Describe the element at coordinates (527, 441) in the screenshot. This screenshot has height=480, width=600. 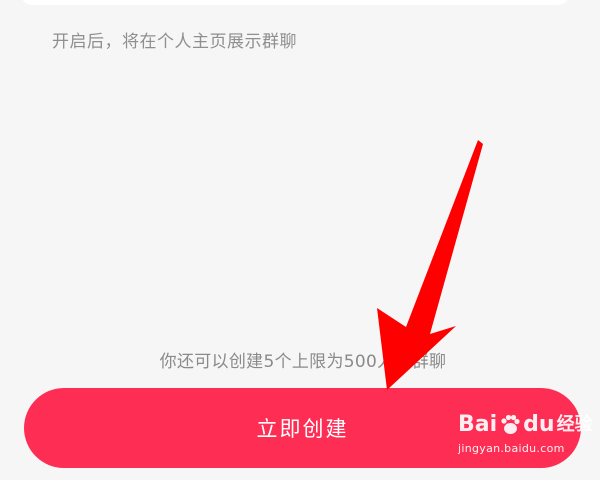
I see `baidu-jingyan-watermark: Bai du 经验 jingyan.baidu.com` at that location.